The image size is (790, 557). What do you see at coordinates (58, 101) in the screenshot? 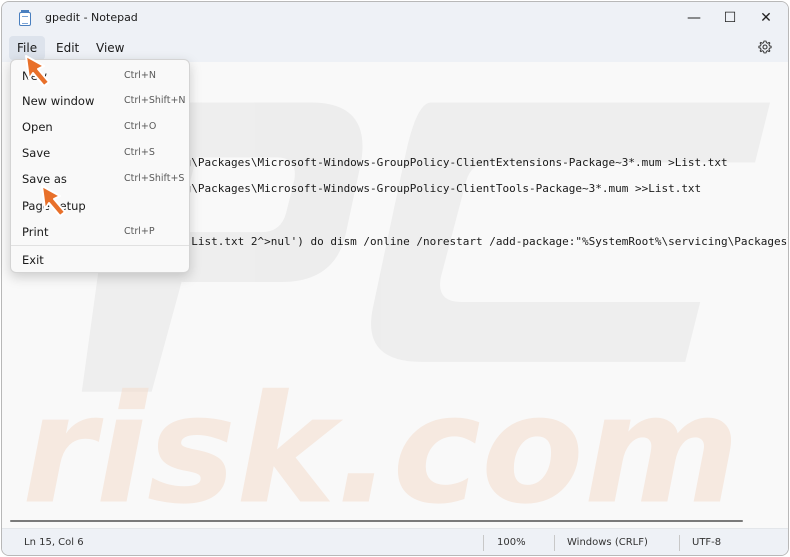
I see `menu-item-label: New window` at bounding box center [58, 101].